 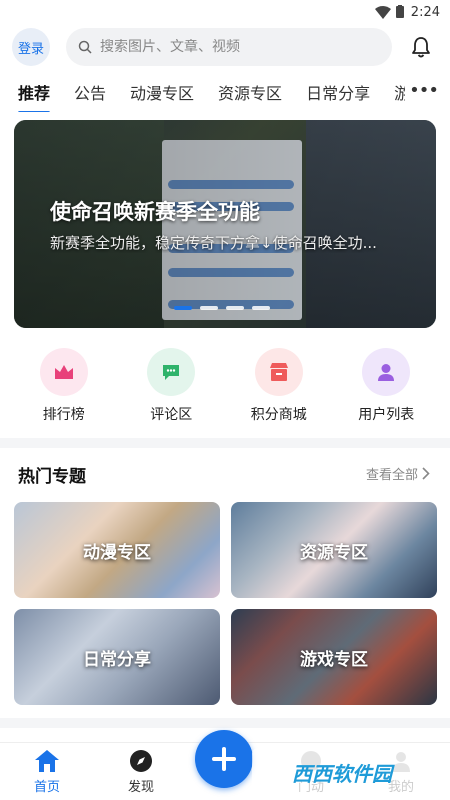 I want to click on wifi-icon, so click(x=382, y=12).